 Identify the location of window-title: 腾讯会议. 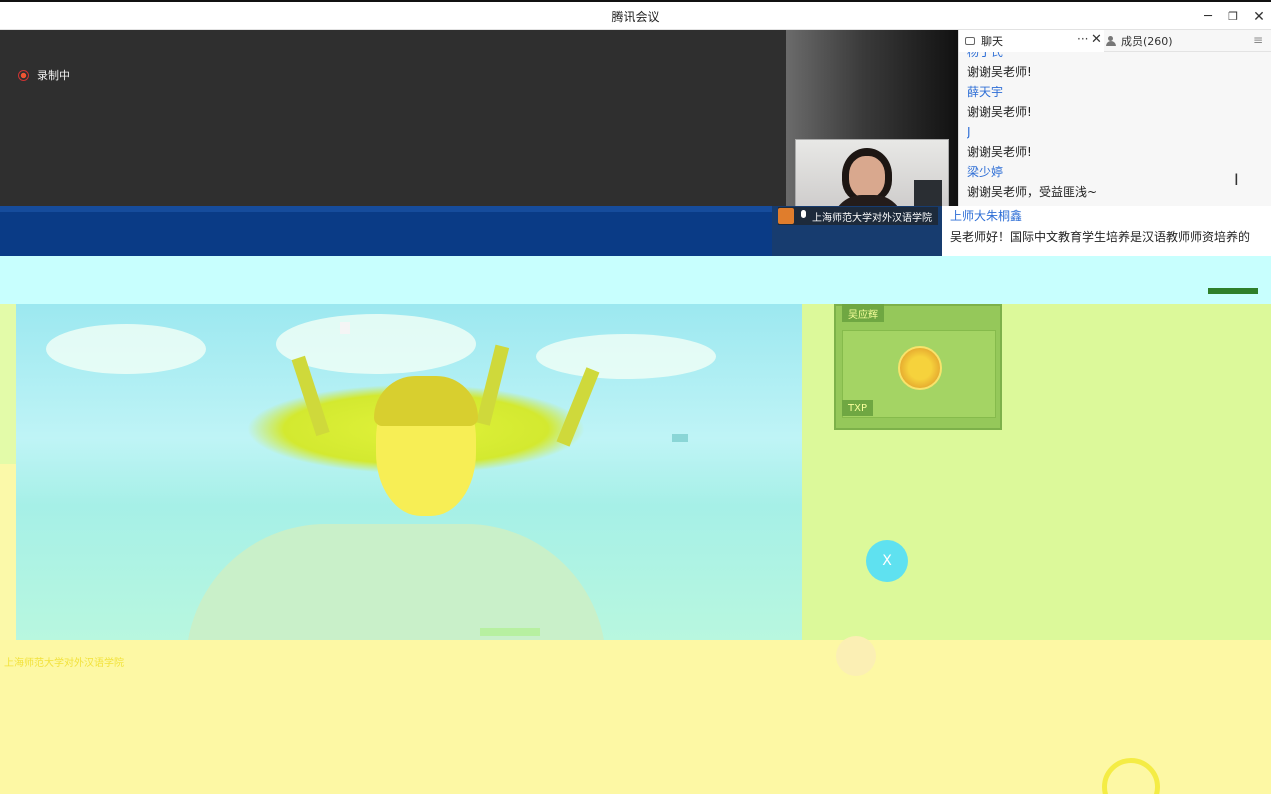
(635, 17).